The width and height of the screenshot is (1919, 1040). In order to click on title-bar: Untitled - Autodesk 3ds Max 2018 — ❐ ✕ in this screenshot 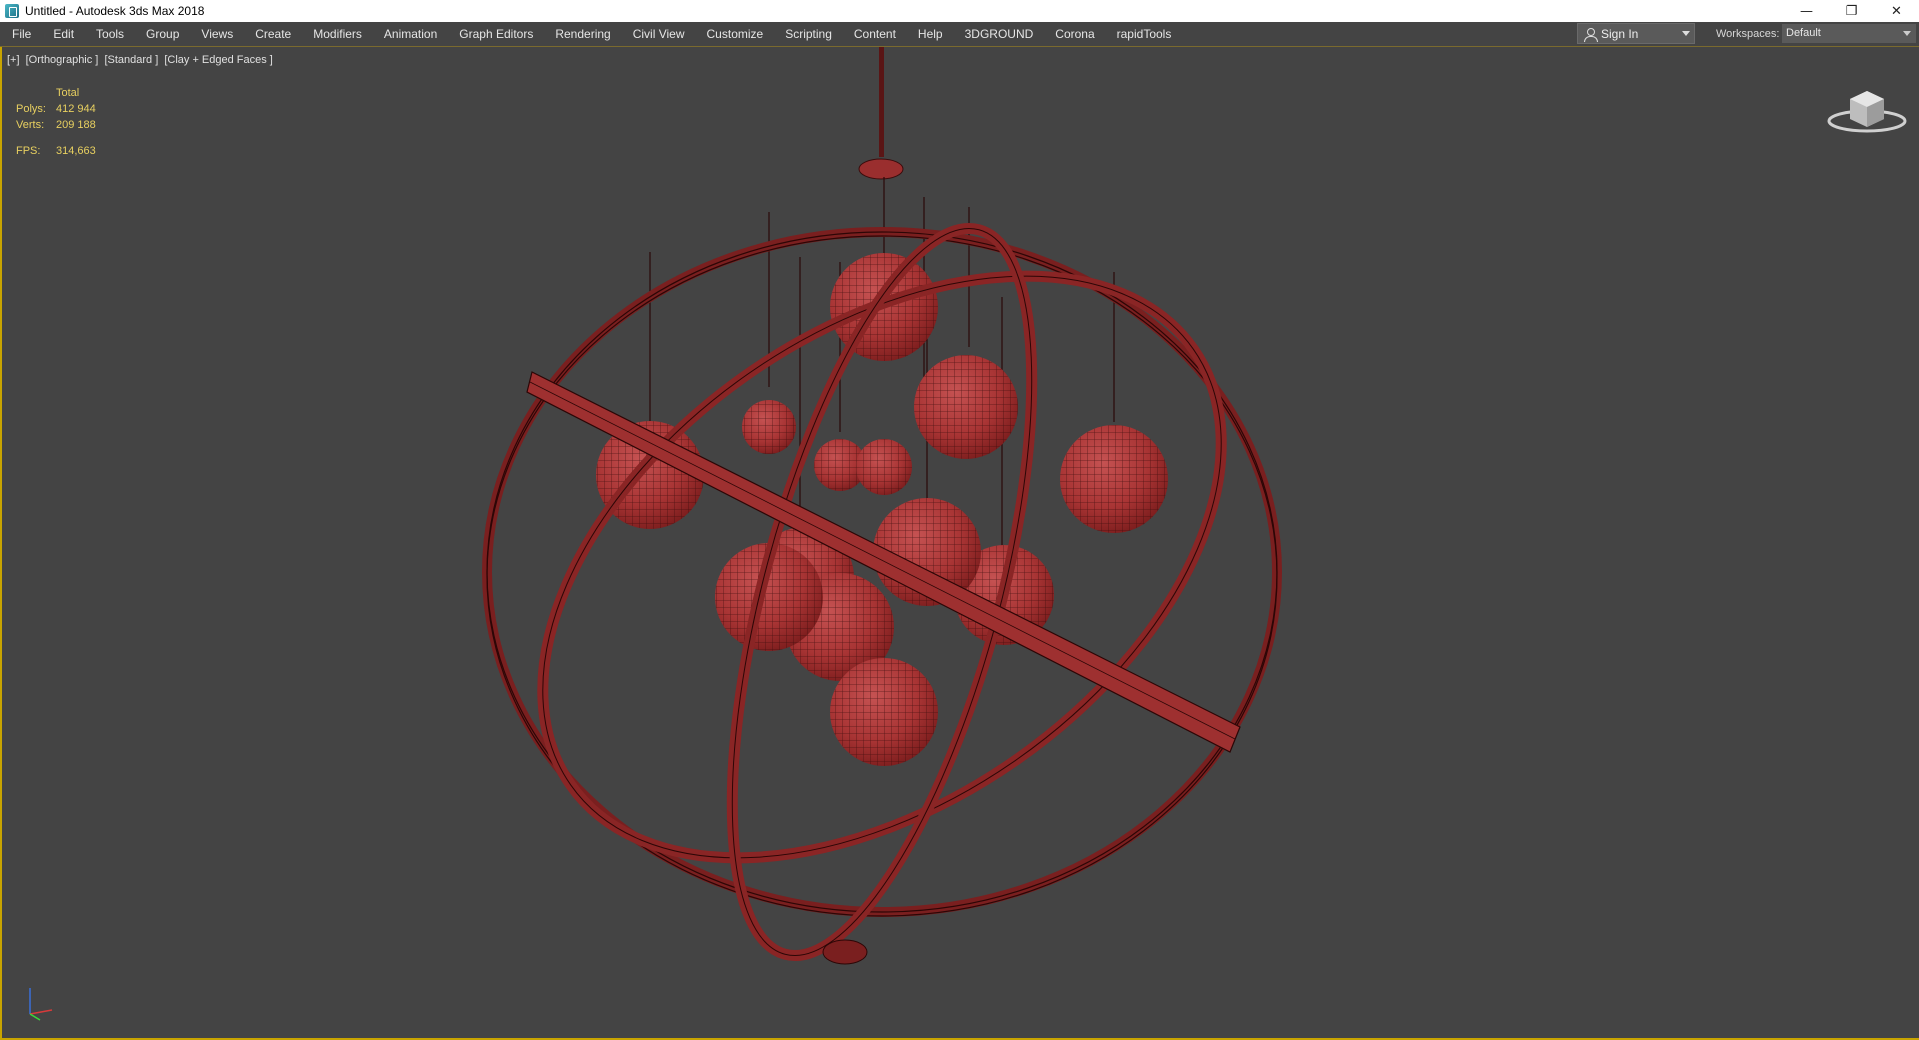, I will do `click(959, 11)`.